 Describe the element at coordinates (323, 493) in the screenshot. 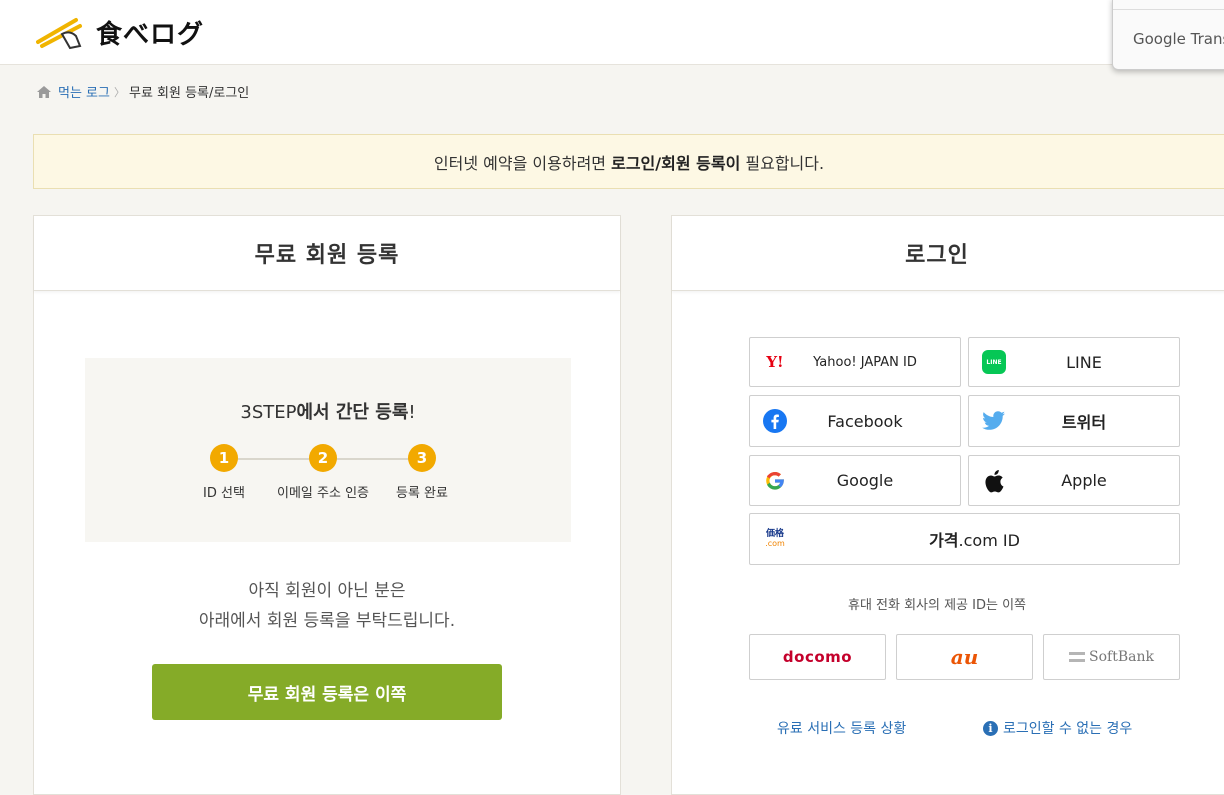

I see `step-label: 이메일 주소 인증` at that location.